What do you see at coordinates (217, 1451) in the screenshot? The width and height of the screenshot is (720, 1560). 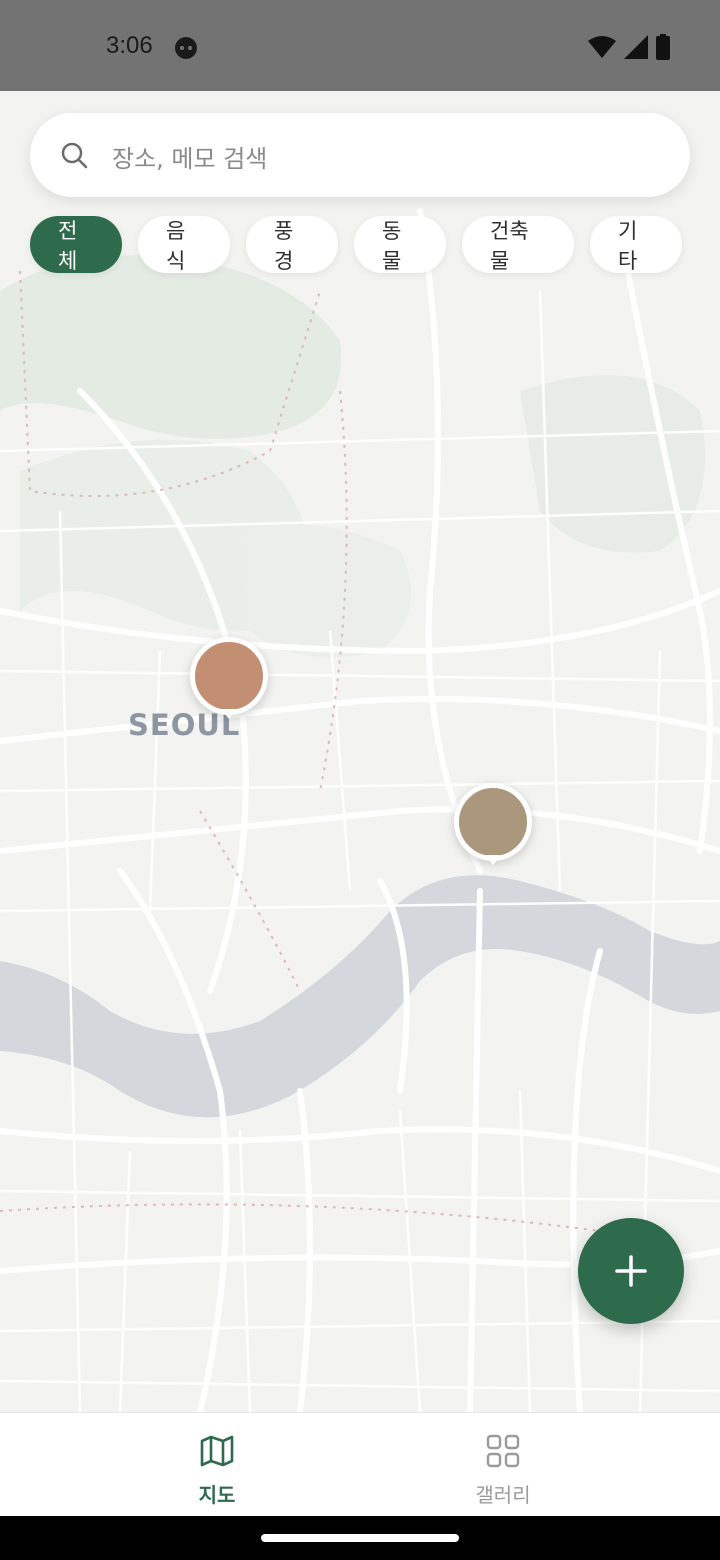 I see `map-icon` at bounding box center [217, 1451].